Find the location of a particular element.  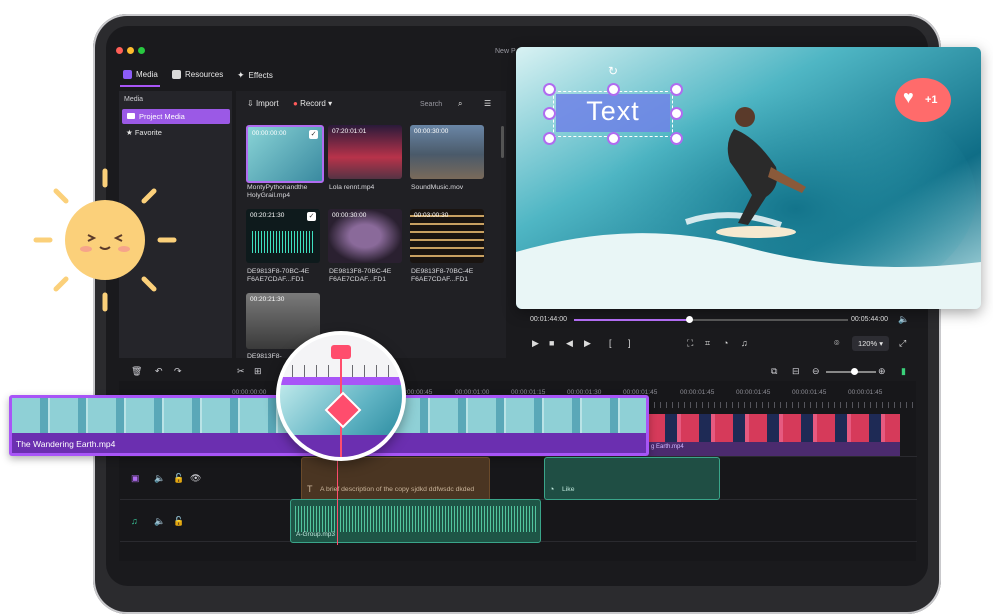

media-caption: SoundMusic.mov is located at coordinates (437, 187).